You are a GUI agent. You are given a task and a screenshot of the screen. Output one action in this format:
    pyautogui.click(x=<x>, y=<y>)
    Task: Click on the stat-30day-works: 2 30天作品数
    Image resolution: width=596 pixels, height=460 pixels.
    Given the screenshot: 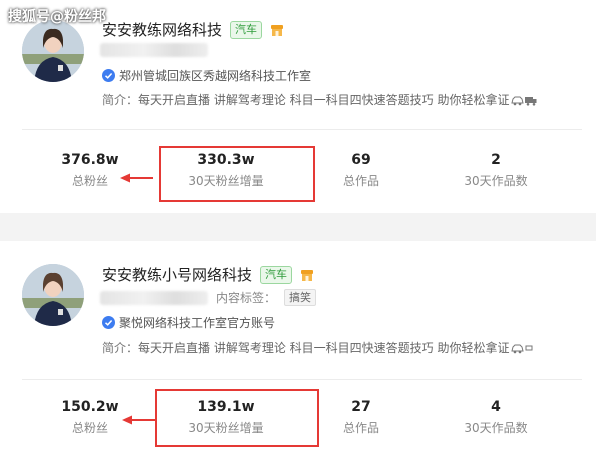 What is the action you would take?
    pyautogui.click(x=496, y=170)
    